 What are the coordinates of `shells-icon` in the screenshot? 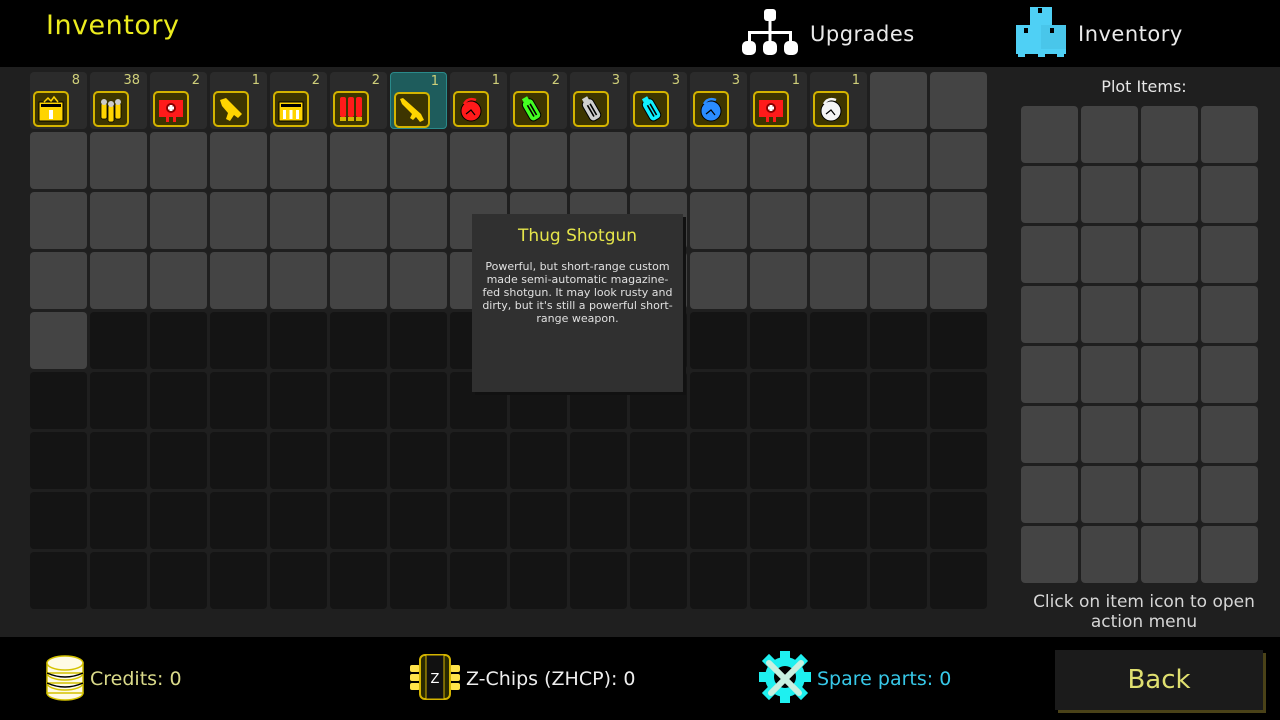 It's located at (351, 109).